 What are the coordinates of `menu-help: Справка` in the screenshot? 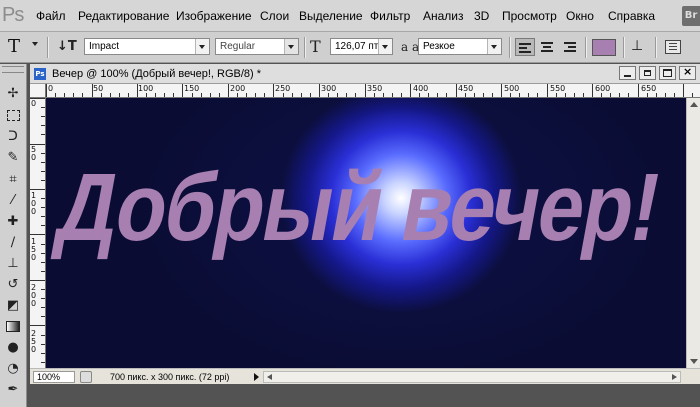 It's located at (631, 16).